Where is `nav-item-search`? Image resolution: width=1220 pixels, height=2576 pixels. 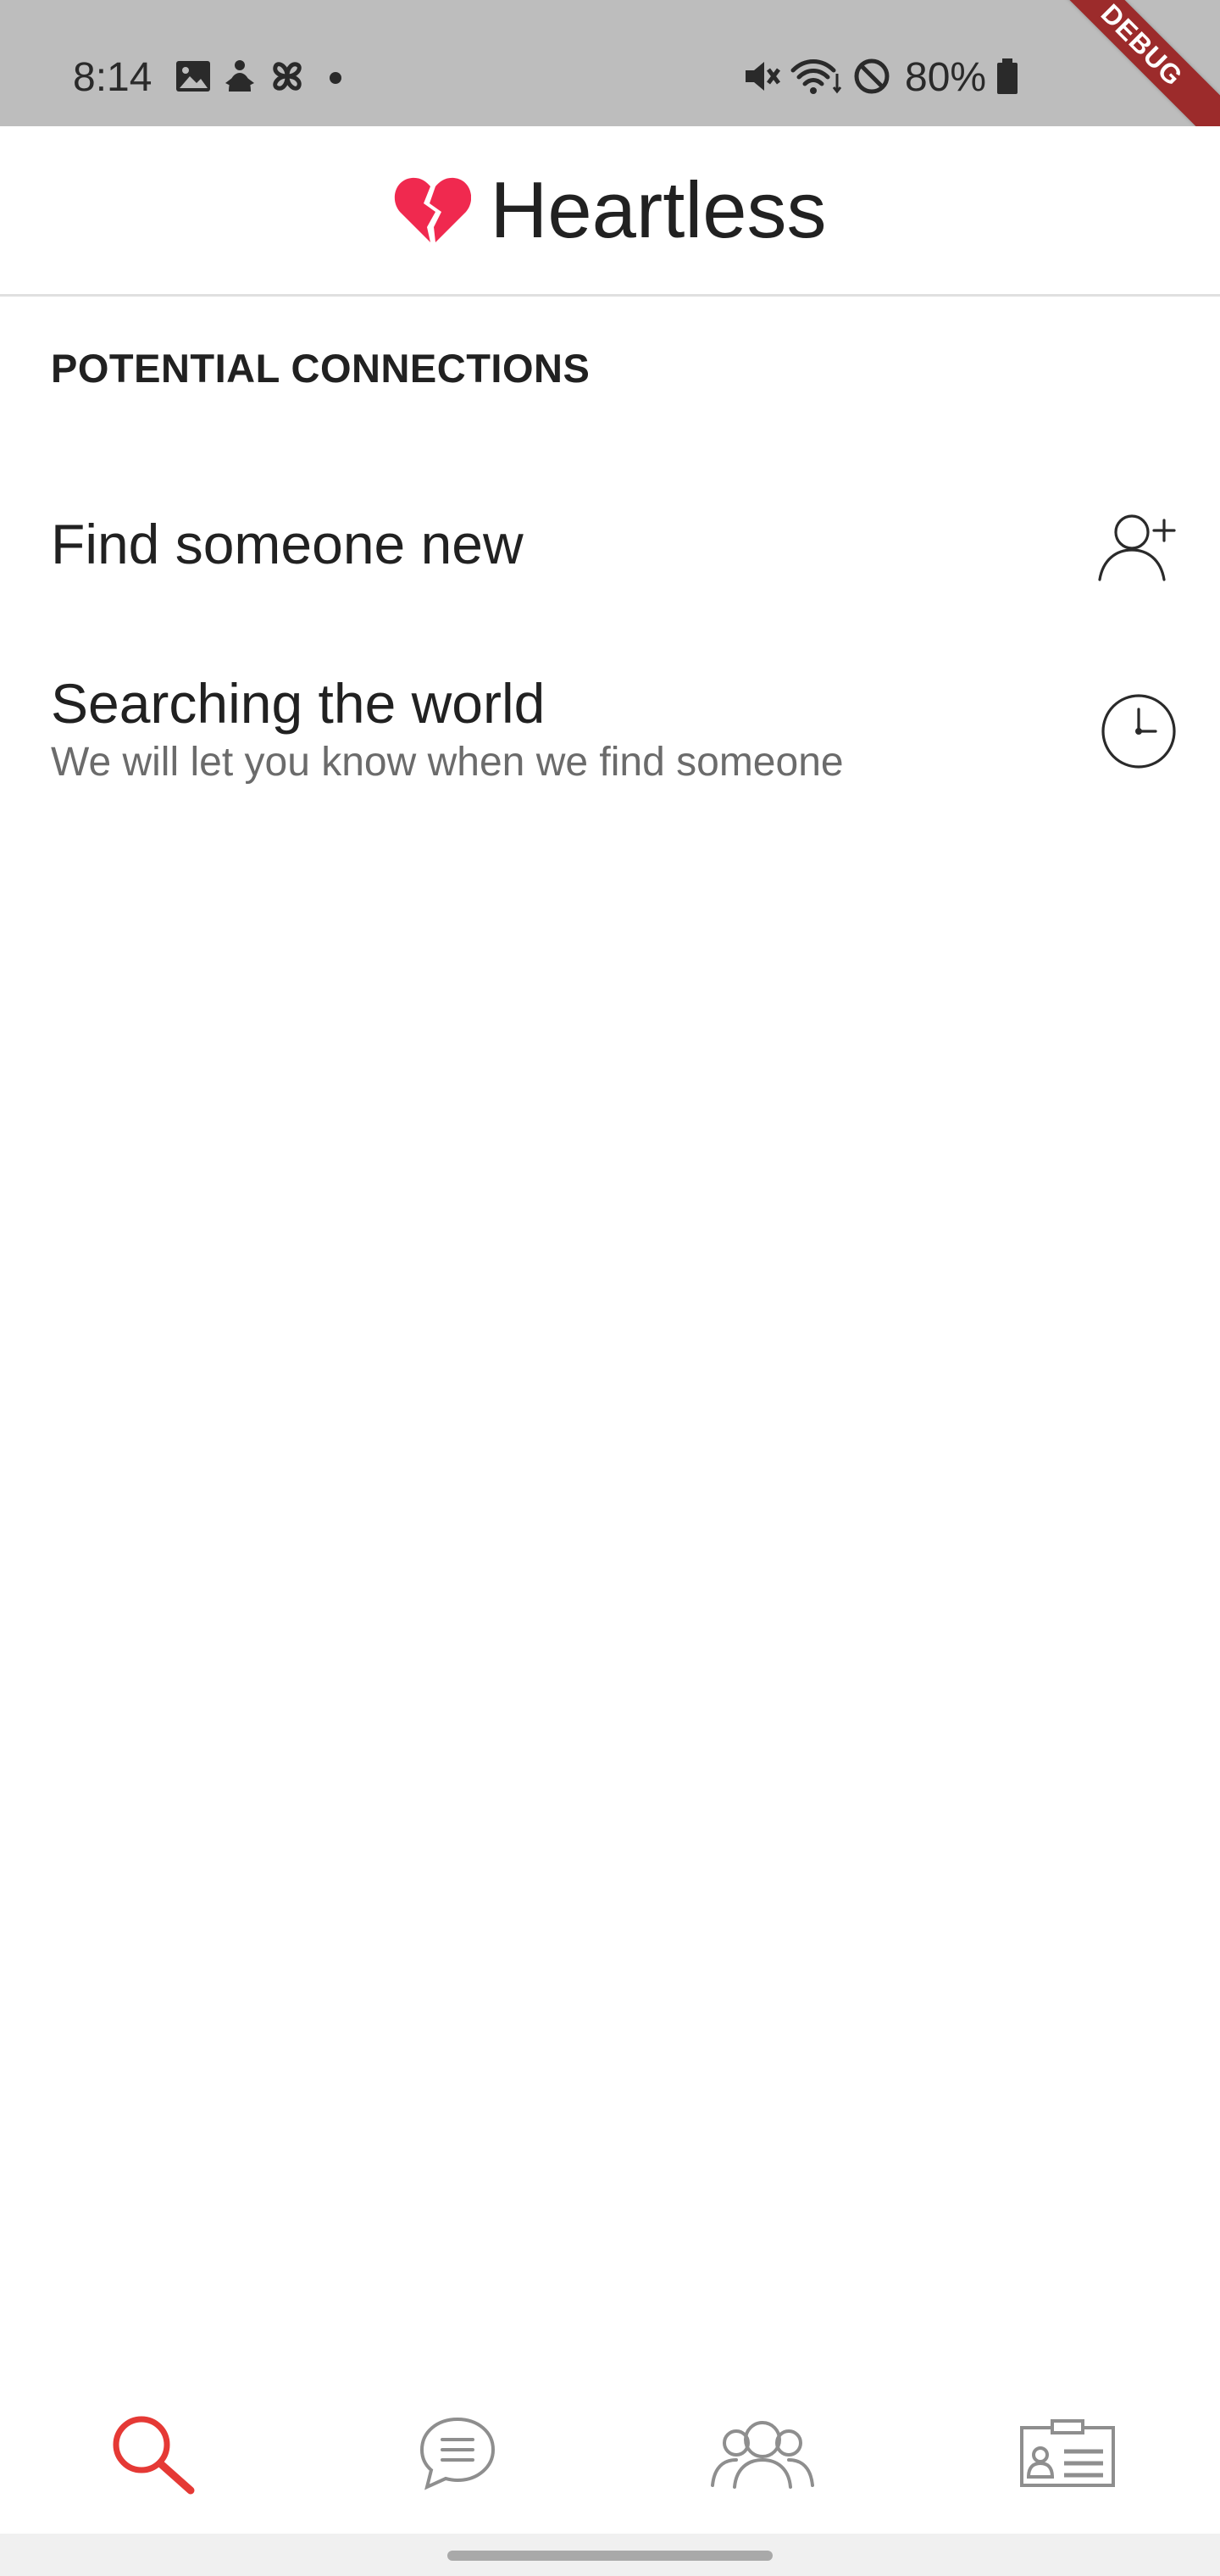
nav-item-search is located at coordinates (152, 2453).